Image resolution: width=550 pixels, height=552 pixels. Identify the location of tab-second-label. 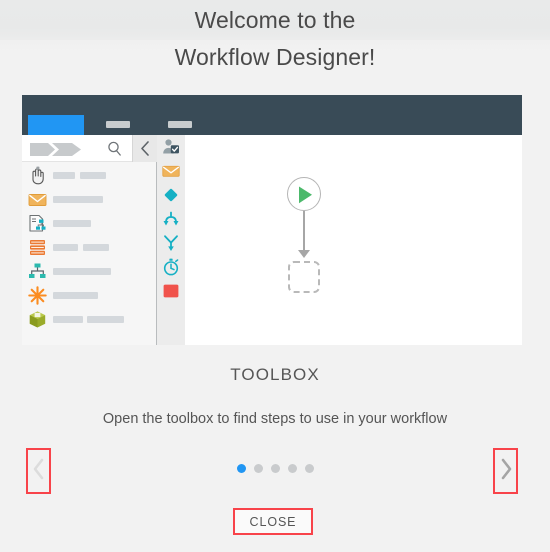
(118, 124).